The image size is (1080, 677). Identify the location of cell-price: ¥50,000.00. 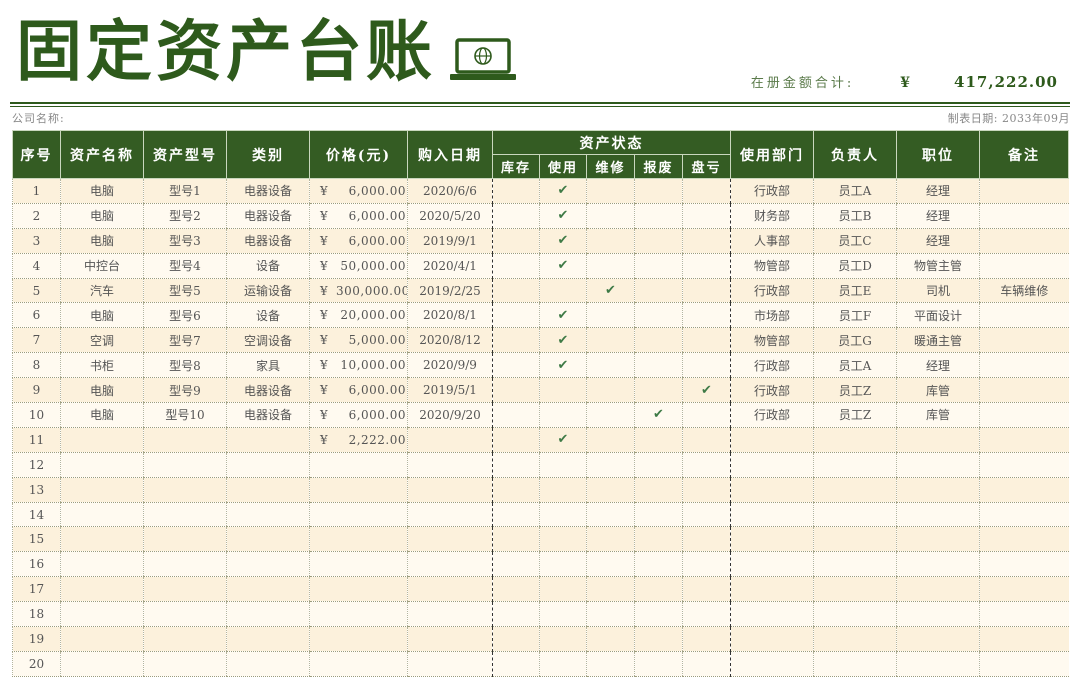
(358, 266).